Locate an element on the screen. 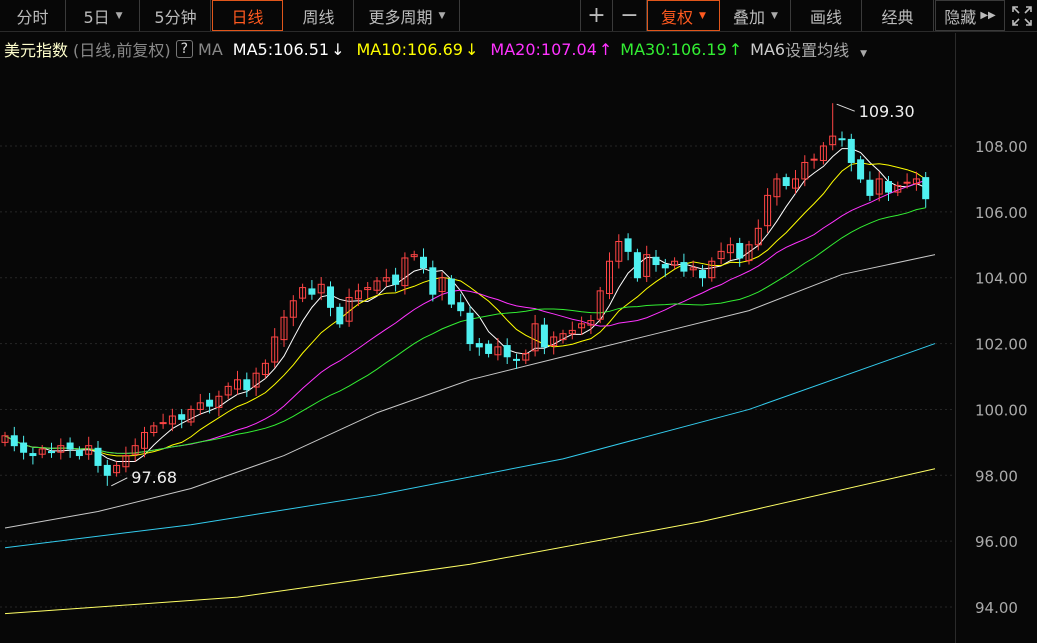 This screenshot has height=643, width=1037. double-arrow-right-icon: ▶▶ is located at coordinates (988, 15).